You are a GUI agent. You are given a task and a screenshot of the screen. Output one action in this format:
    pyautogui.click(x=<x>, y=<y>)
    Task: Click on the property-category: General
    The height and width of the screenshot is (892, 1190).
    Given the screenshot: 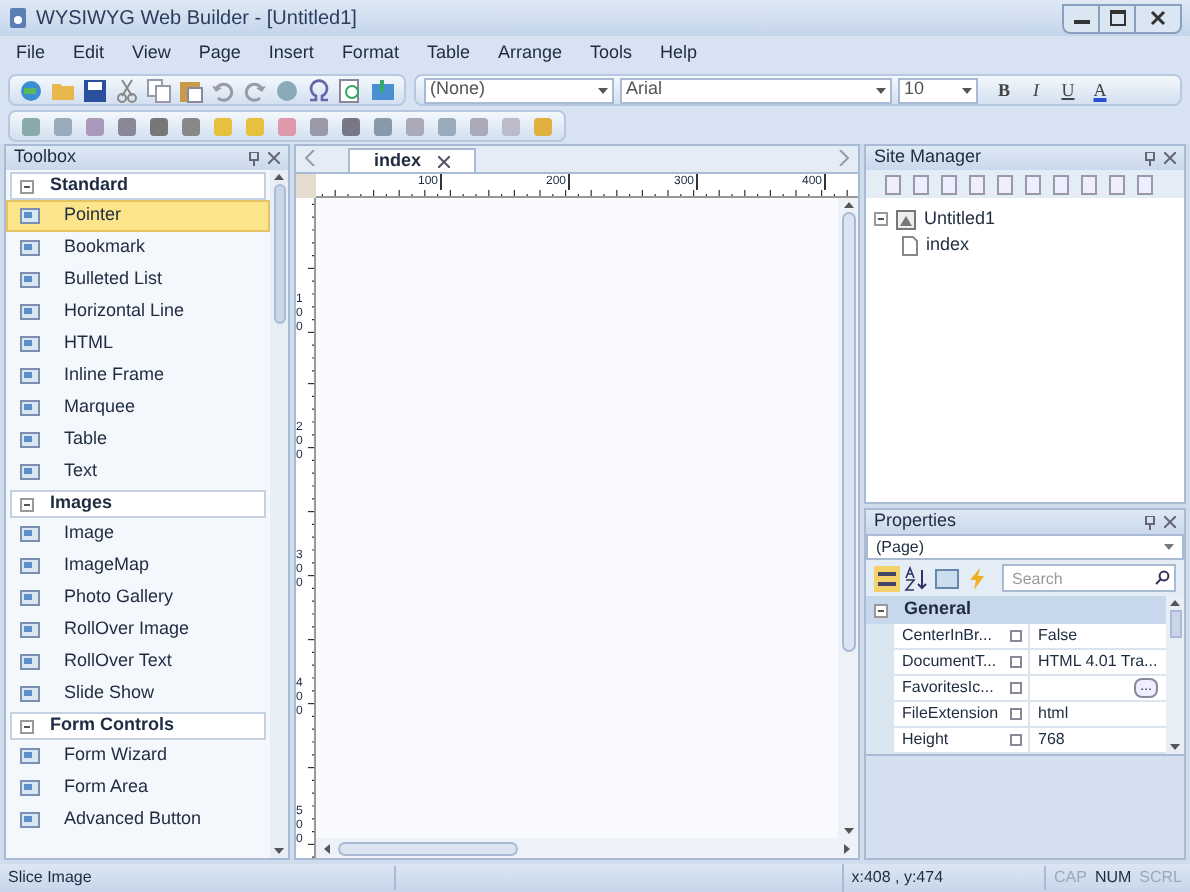 What is the action you would take?
    pyautogui.click(x=1016, y=610)
    